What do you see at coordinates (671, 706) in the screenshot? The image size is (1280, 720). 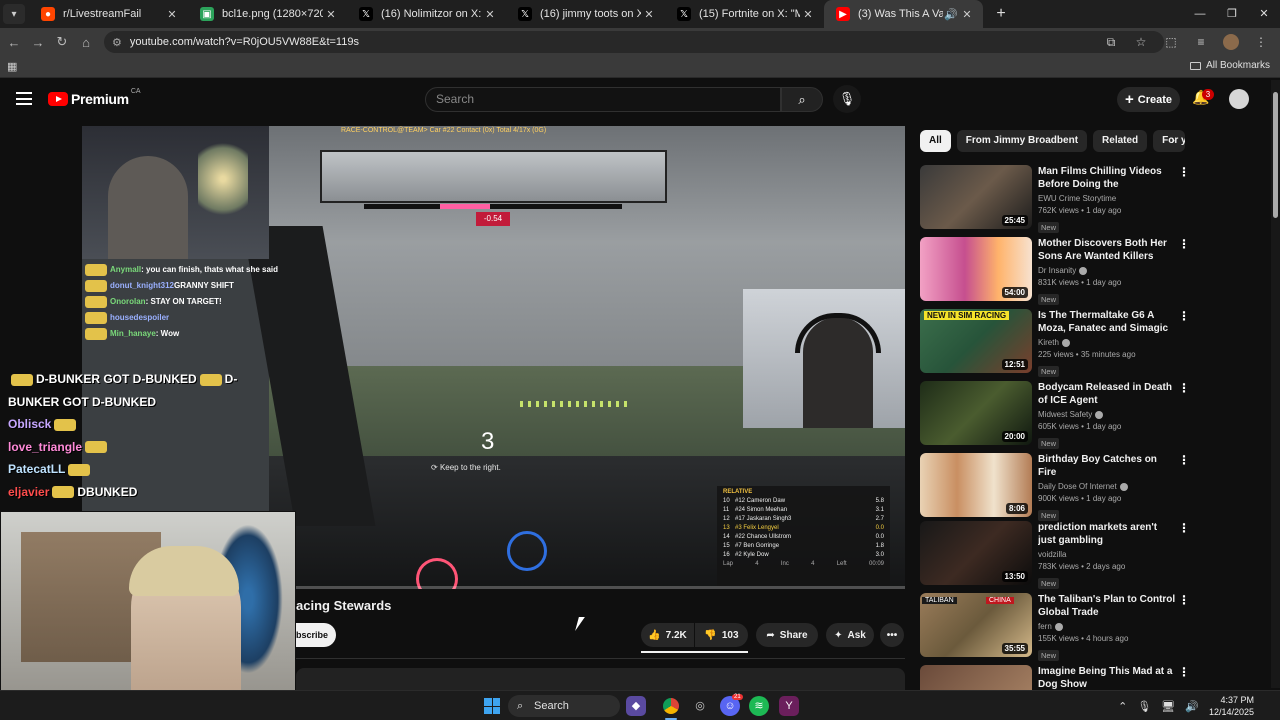 I see `chrome-icon` at bounding box center [671, 706].